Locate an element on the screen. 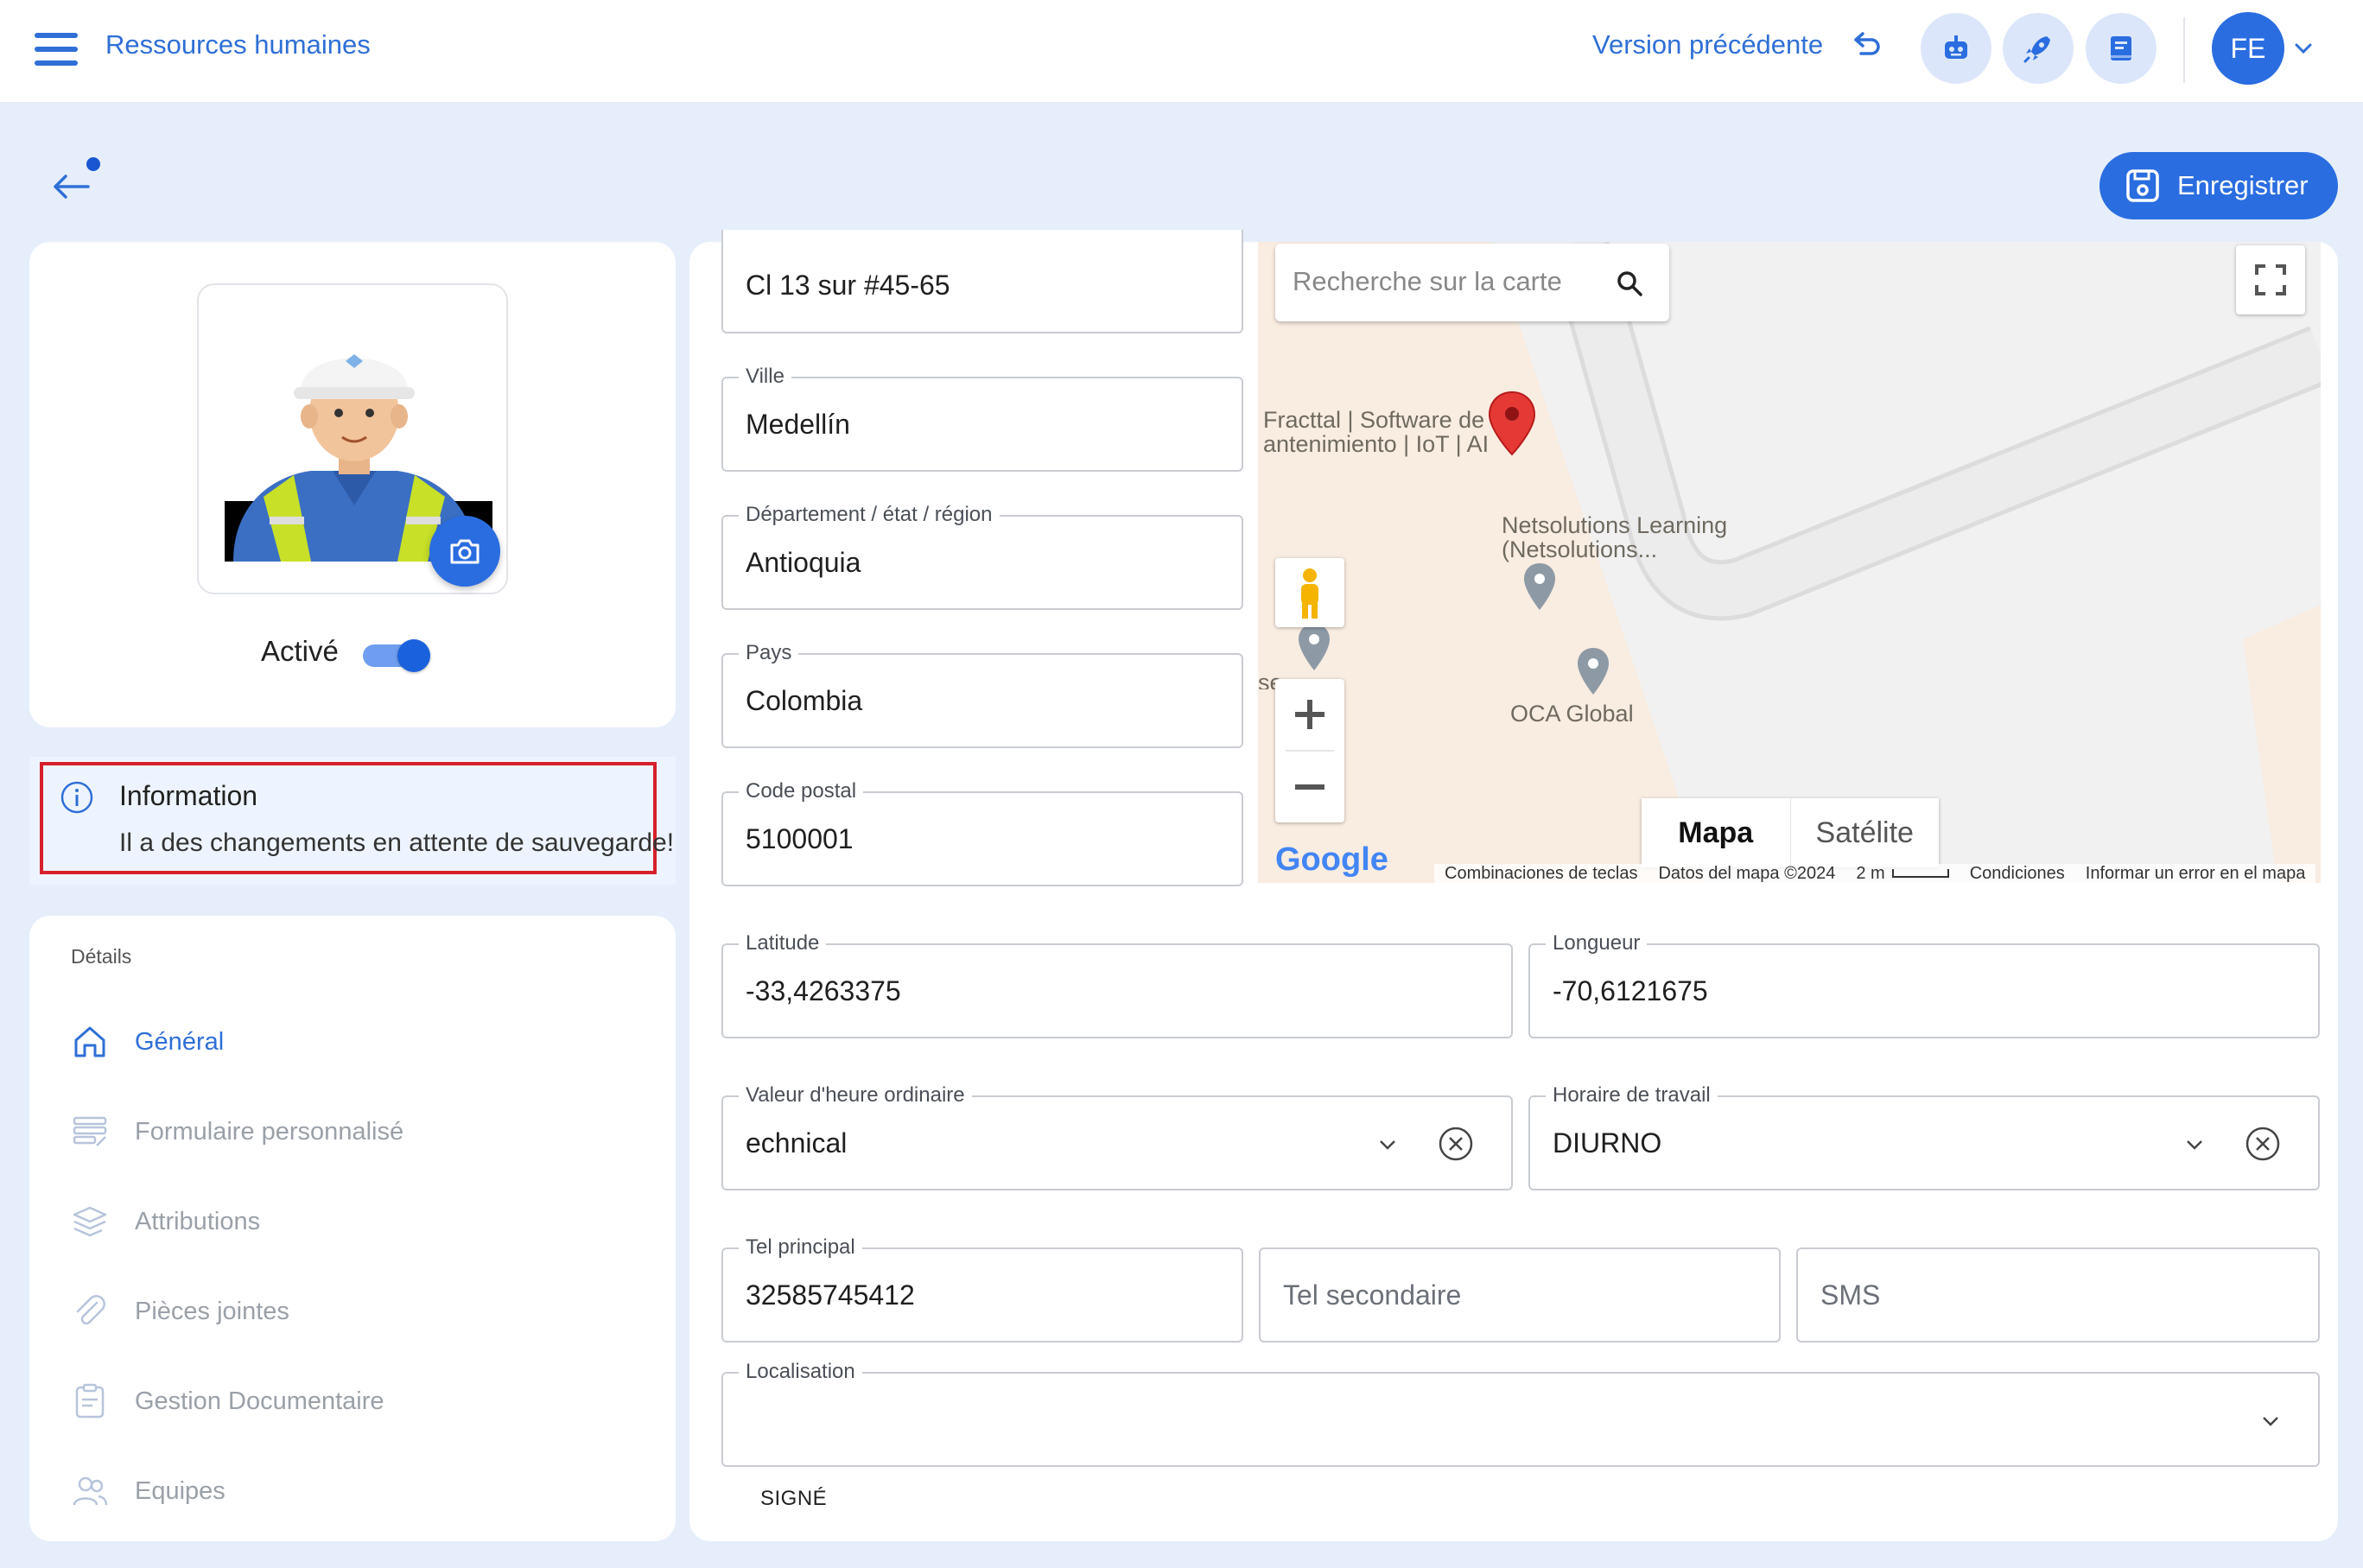 The height and width of the screenshot is (1568, 2363). zoom-in-icon is located at coordinates (1310, 714).